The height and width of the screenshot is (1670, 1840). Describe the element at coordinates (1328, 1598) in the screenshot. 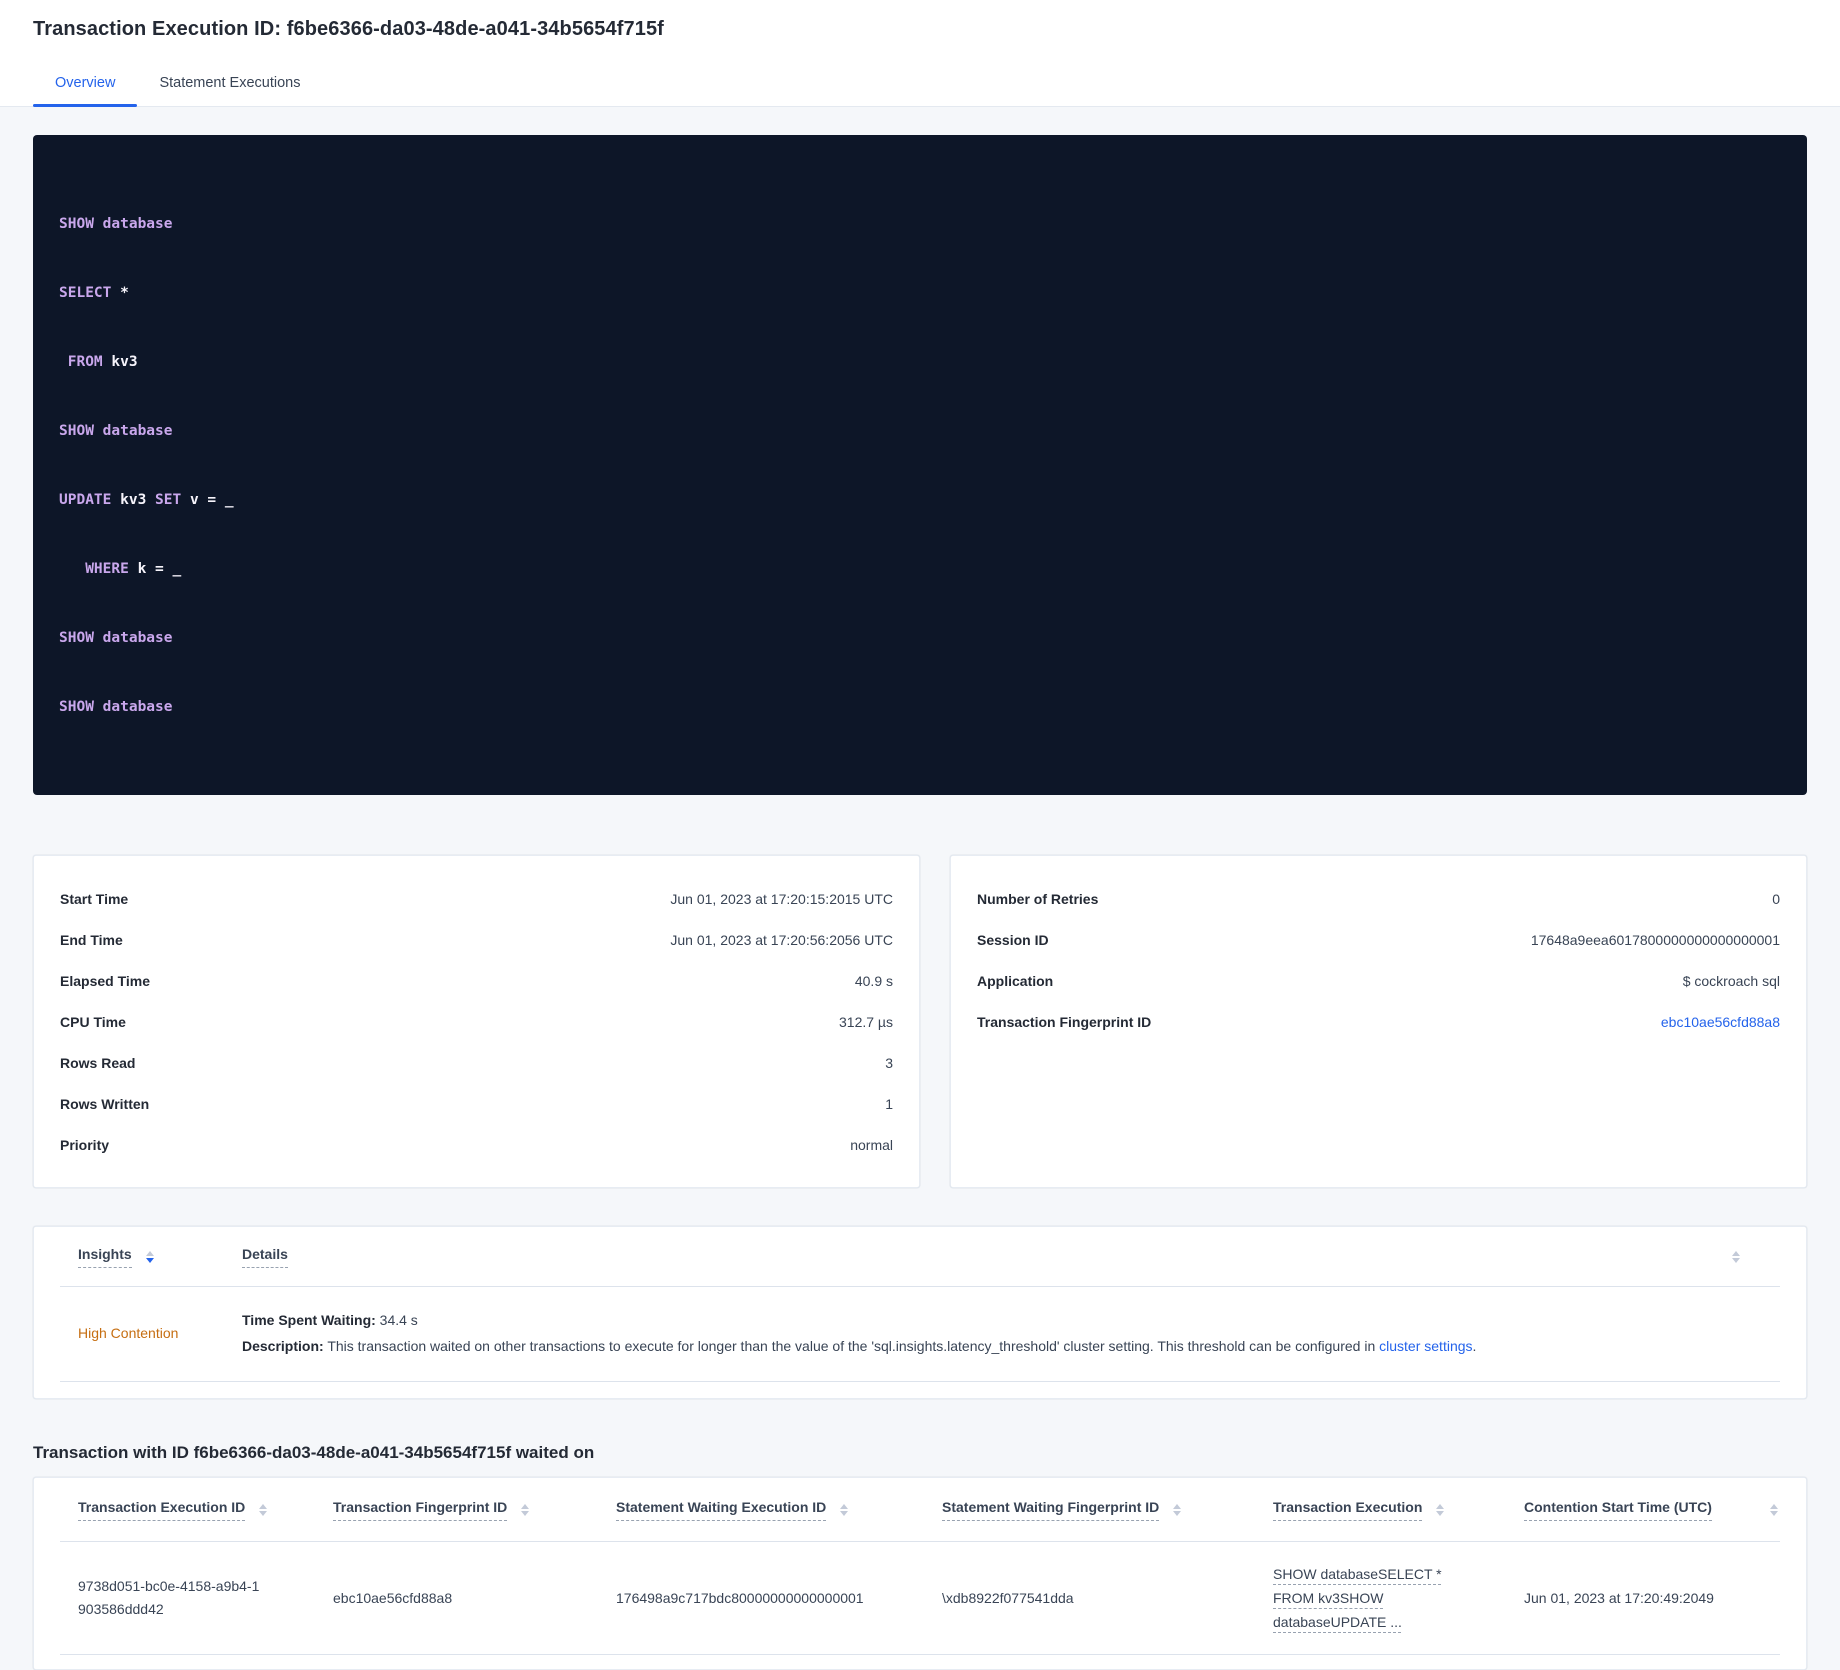

I see `transaction-execution-line: FROM kv3SHOW` at that location.